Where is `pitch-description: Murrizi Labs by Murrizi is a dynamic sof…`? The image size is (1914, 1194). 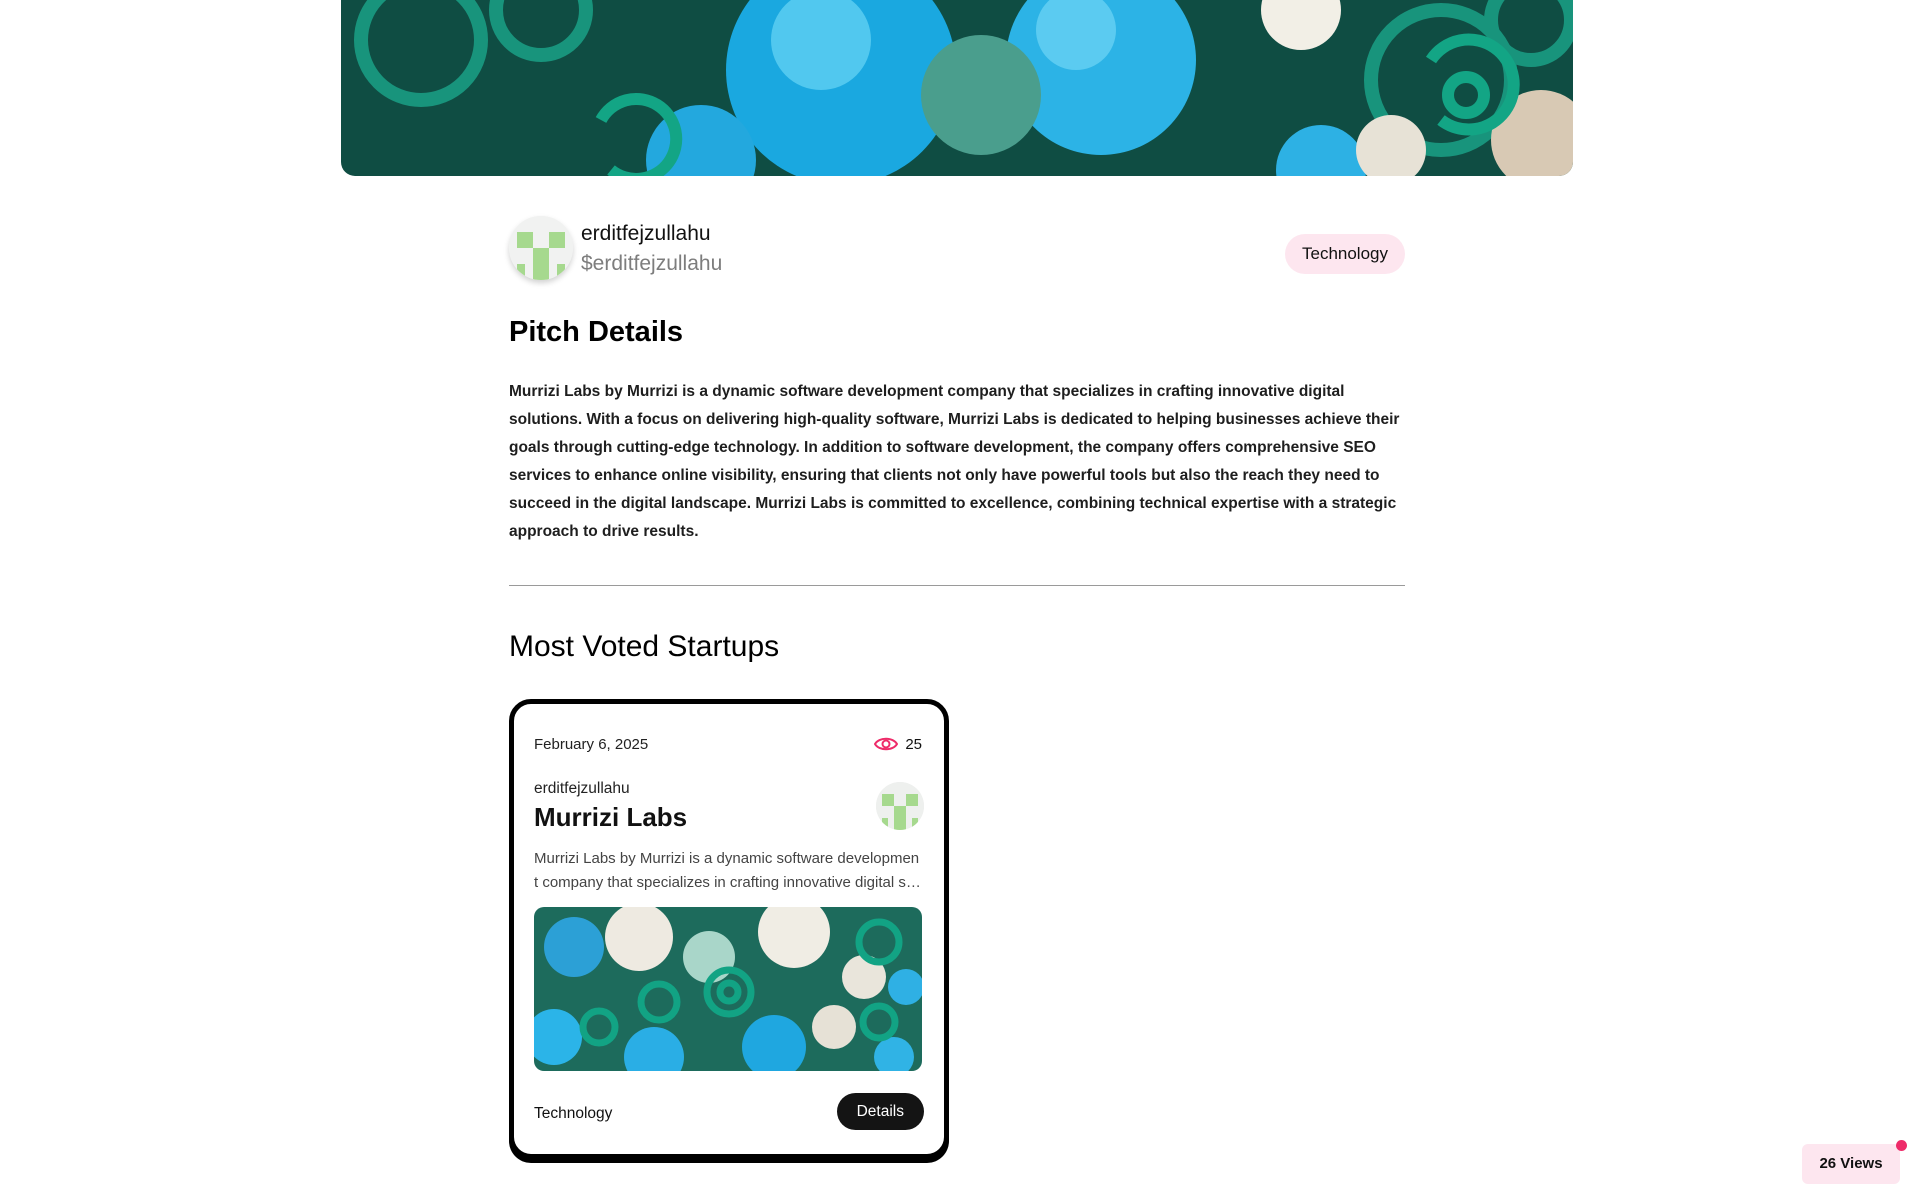
pitch-description: Murrizi Labs by Murrizi is a dynamic sof… is located at coordinates (954, 461).